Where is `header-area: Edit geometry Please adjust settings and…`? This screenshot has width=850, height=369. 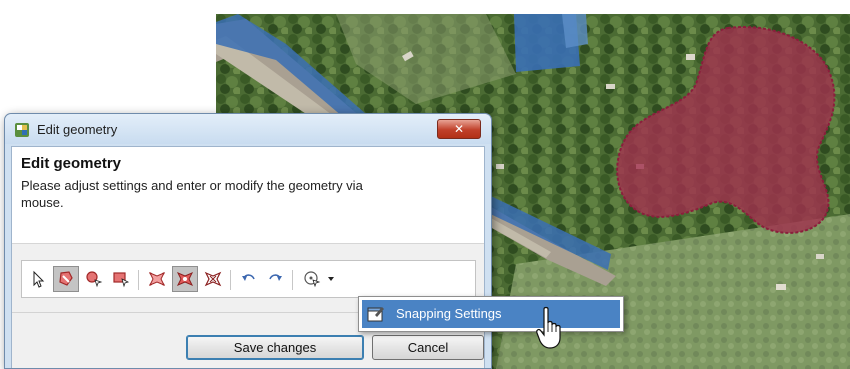
header-area: Edit geometry Please adjust settings and… is located at coordinates (248, 195).